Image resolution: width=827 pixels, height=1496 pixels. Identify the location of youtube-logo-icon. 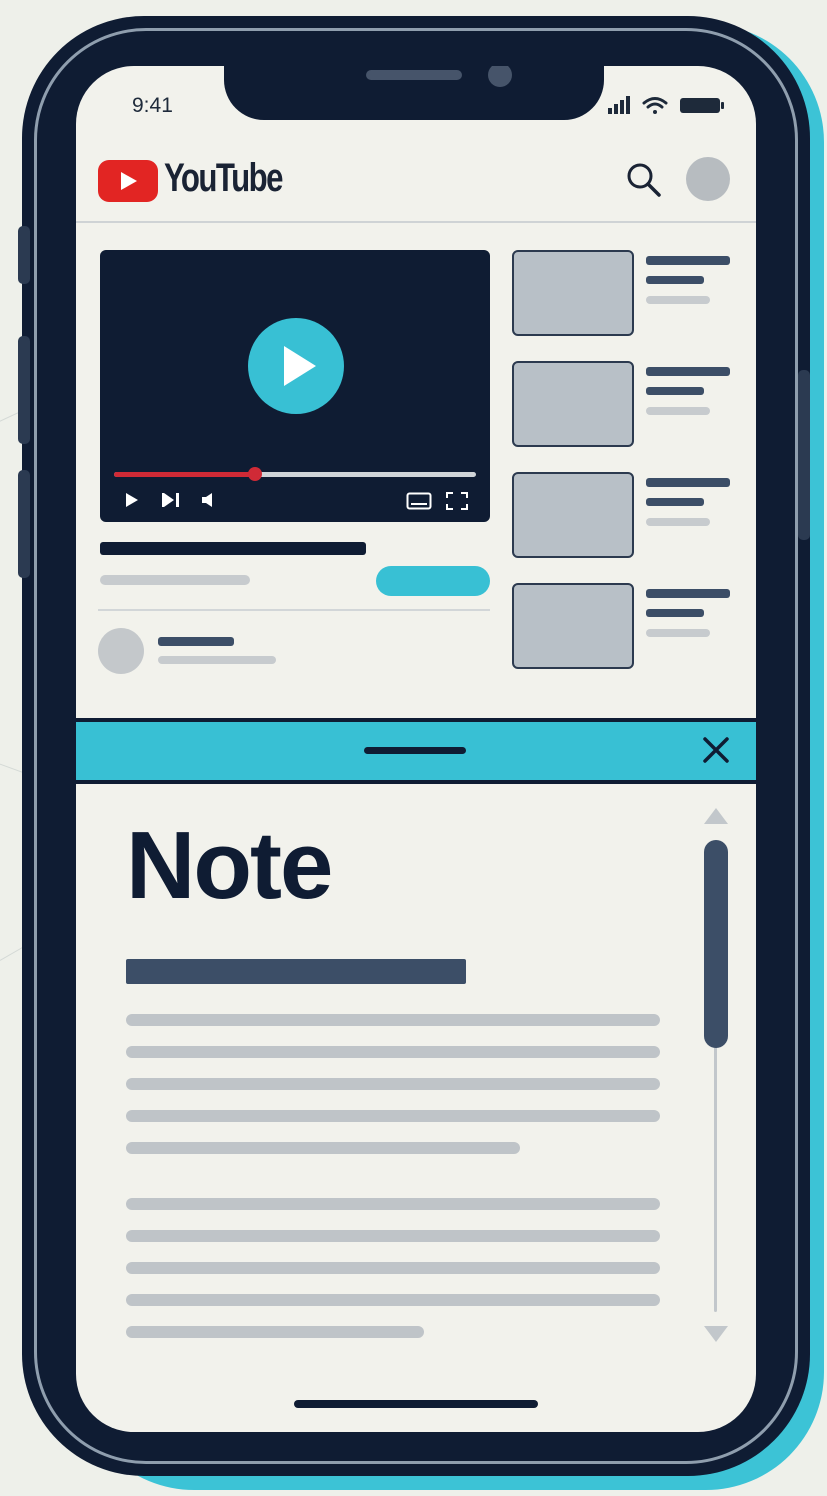
(128, 181).